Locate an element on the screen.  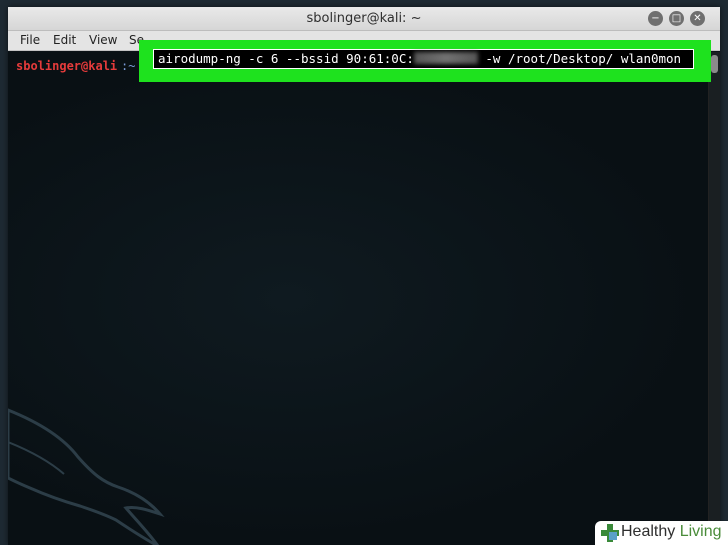
menu-view: View is located at coordinates (103, 40).